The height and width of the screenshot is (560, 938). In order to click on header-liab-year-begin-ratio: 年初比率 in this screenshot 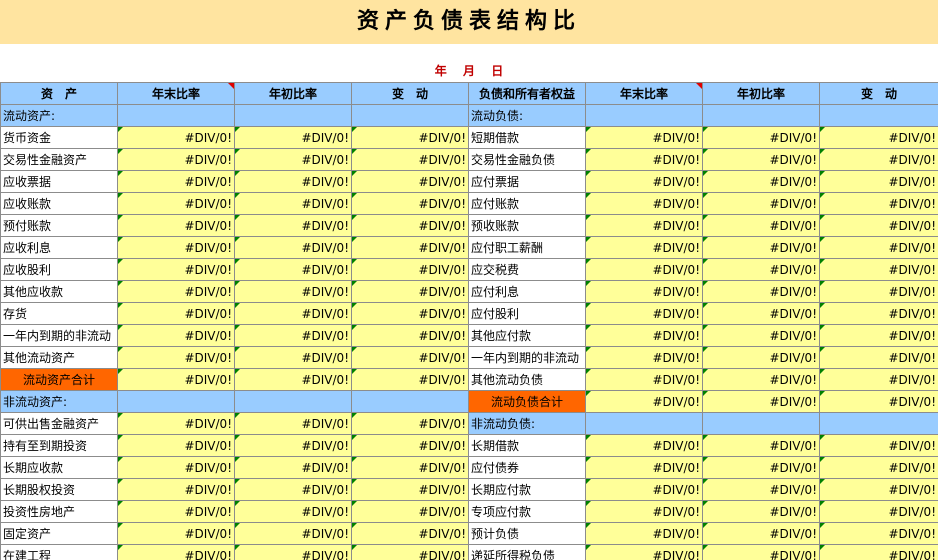, I will do `click(761, 93)`.